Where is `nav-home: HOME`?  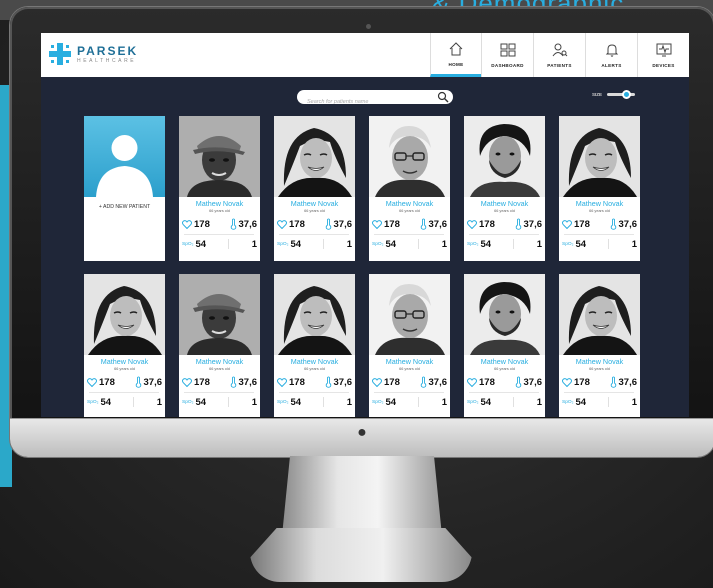
nav-home: HOME is located at coordinates (455, 55).